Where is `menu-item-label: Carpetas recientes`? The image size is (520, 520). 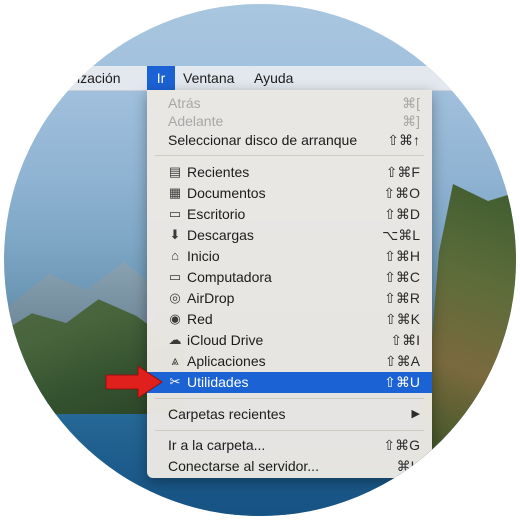 menu-item-label: Carpetas recientes is located at coordinates (227, 414).